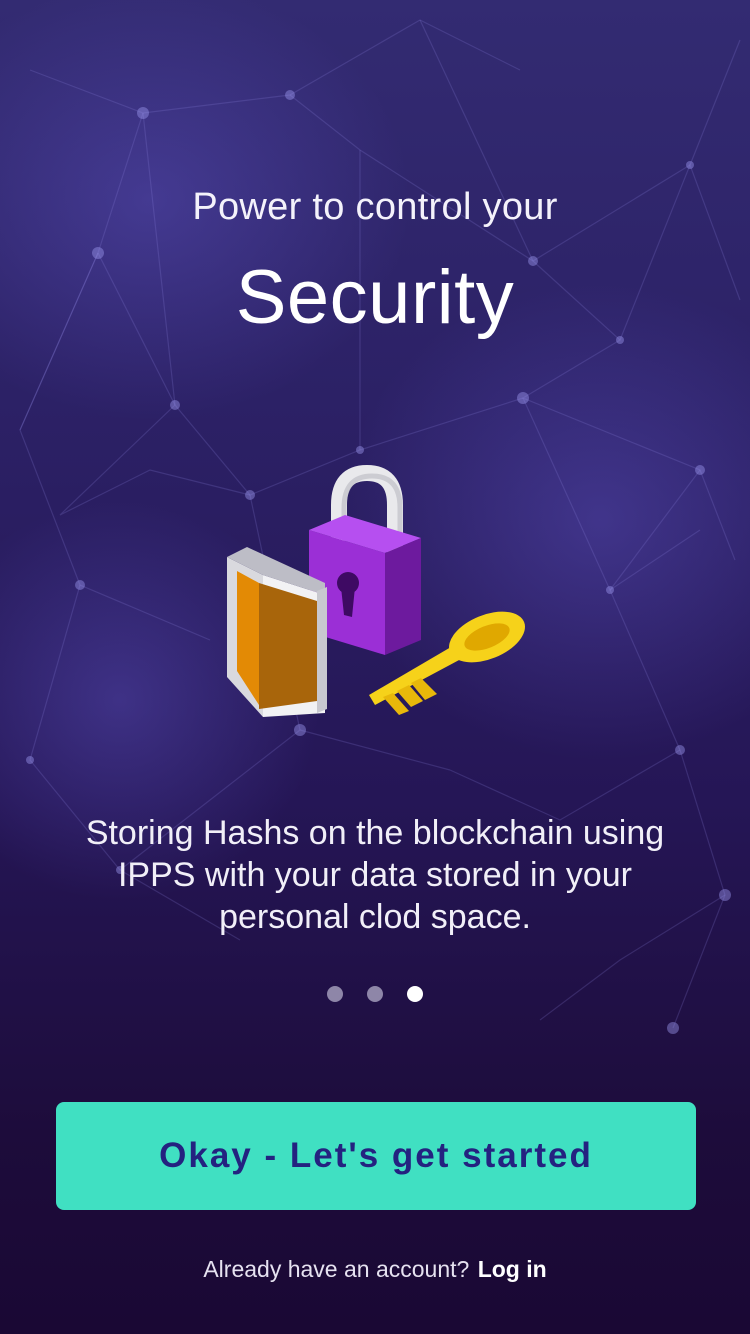  What do you see at coordinates (375, 297) in the screenshot?
I see `onboarding-title: Security` at bounding box center [375, 297].